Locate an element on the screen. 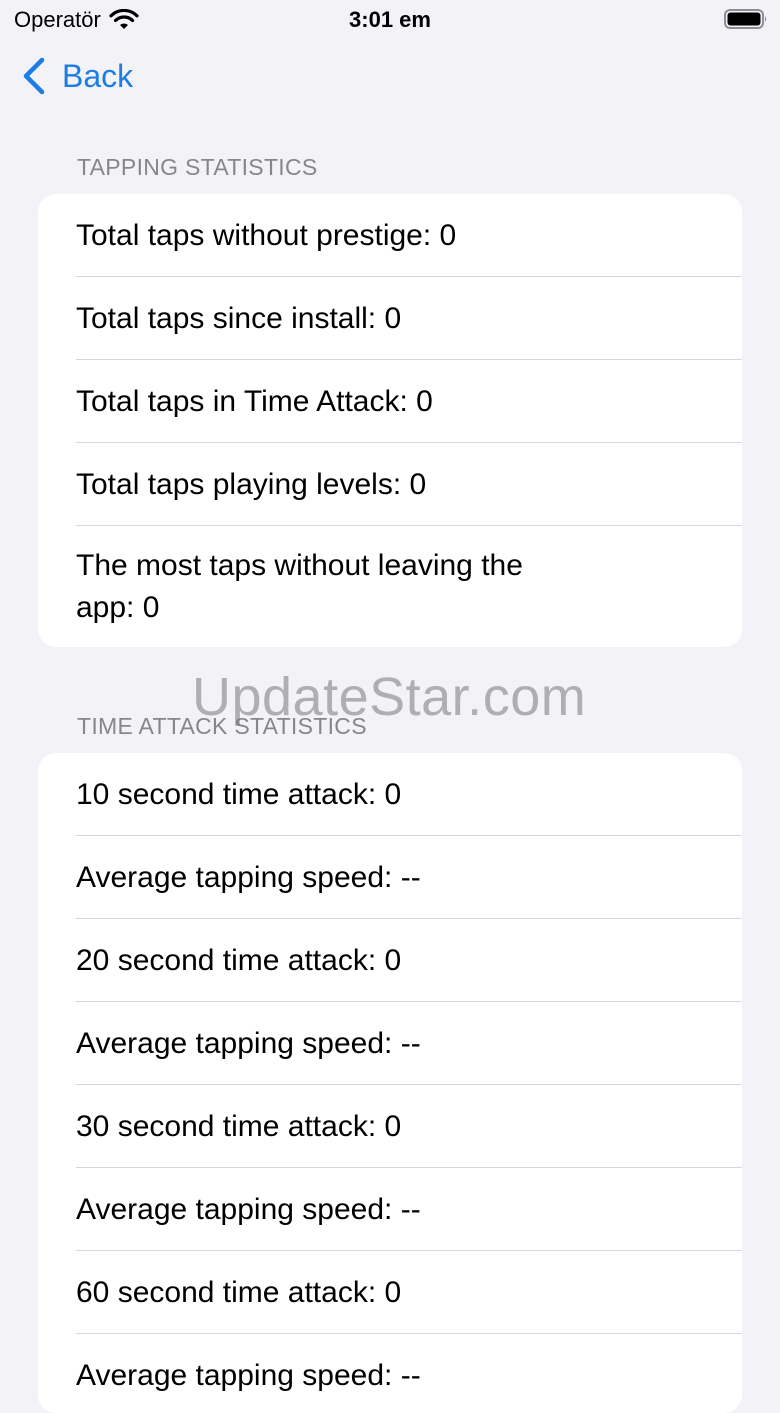 This screenshot has width=780, height=1413. stat-row: Total taps in Time Attack: 0 is located at coordinates (390, 401).